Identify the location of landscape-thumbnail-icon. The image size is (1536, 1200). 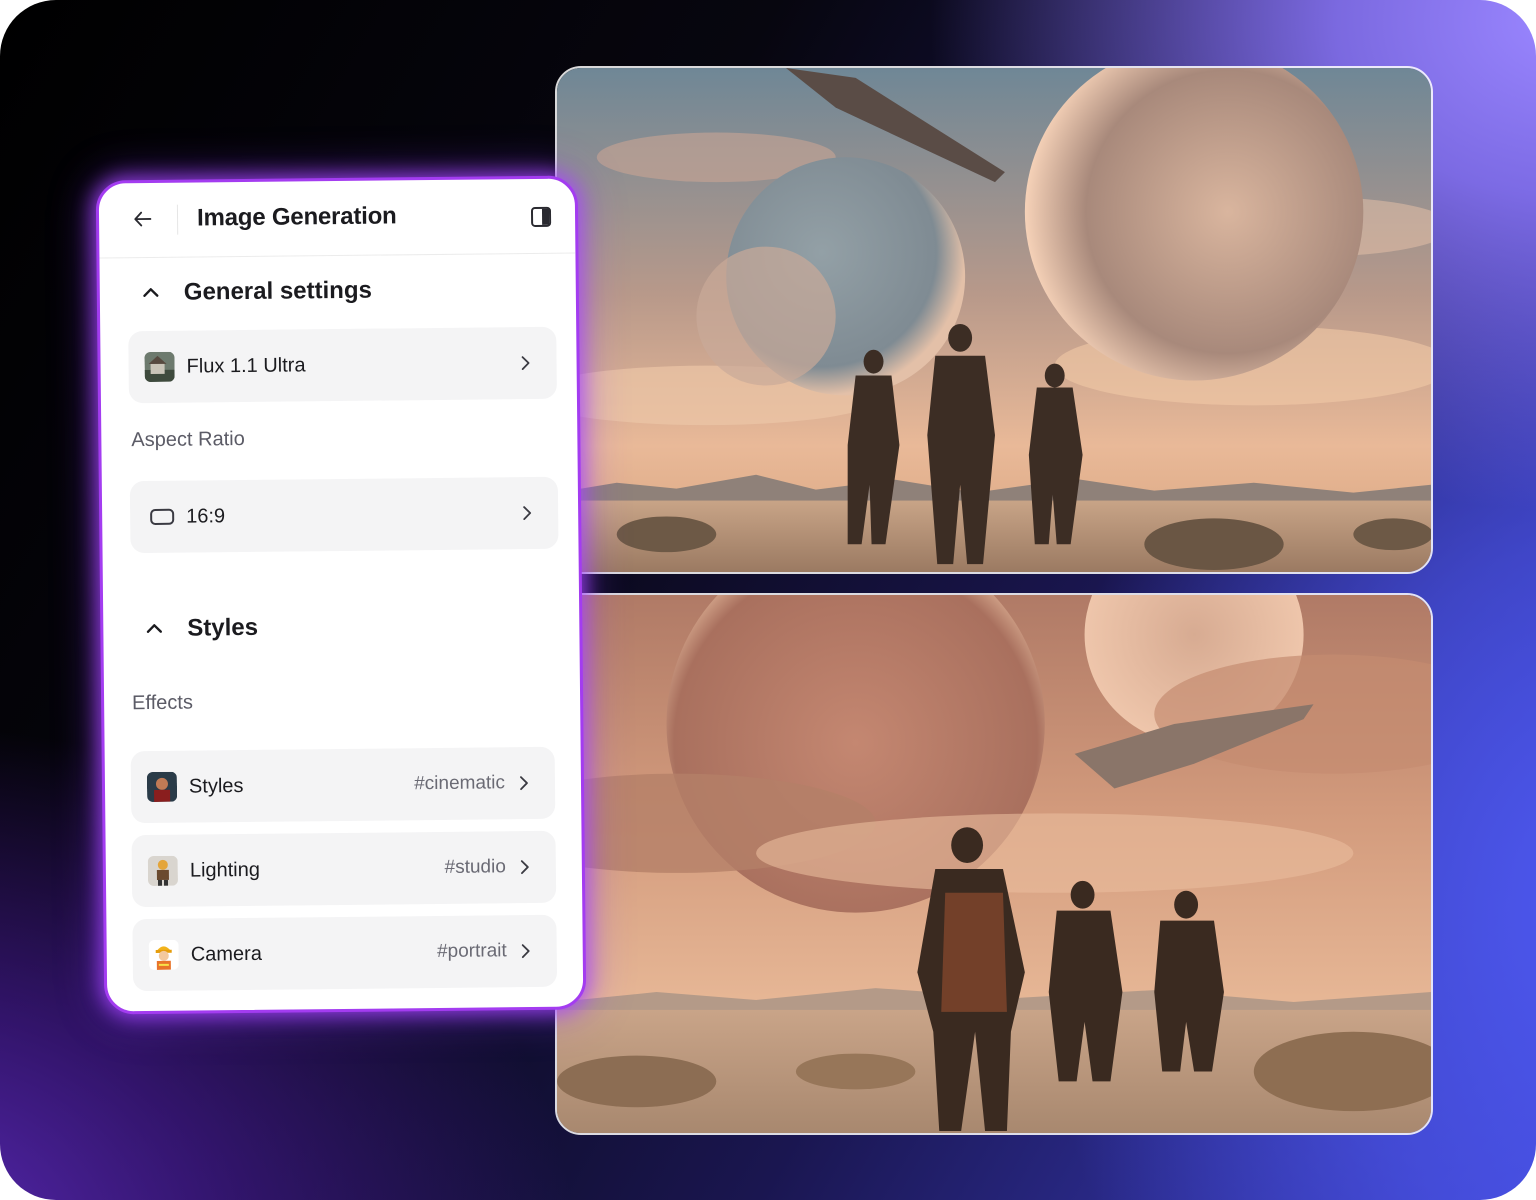
(159, 367).